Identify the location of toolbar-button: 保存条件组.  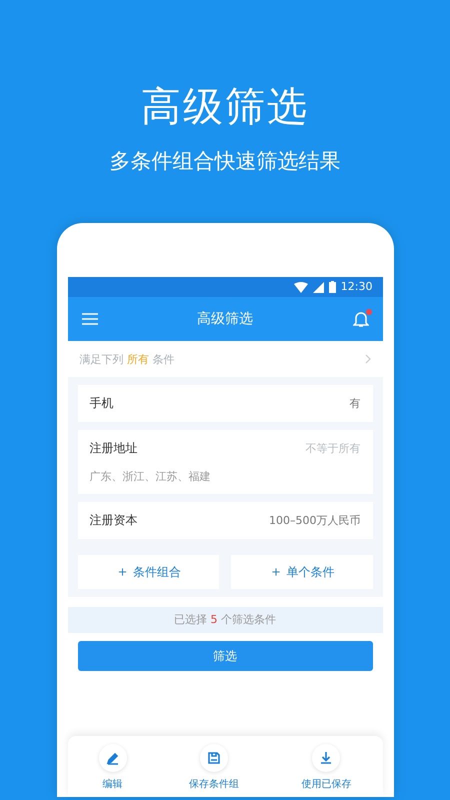
(213, 767).